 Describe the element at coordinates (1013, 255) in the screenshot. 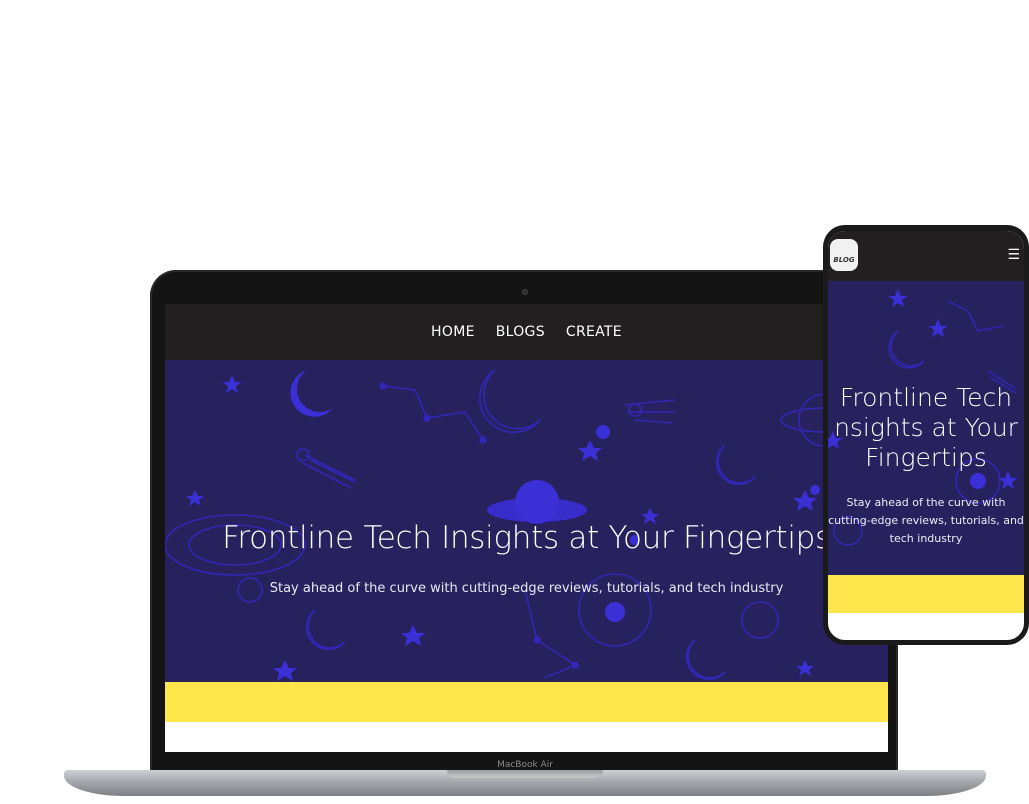

I see `hamburger-menu-icon: ☰` at that location.